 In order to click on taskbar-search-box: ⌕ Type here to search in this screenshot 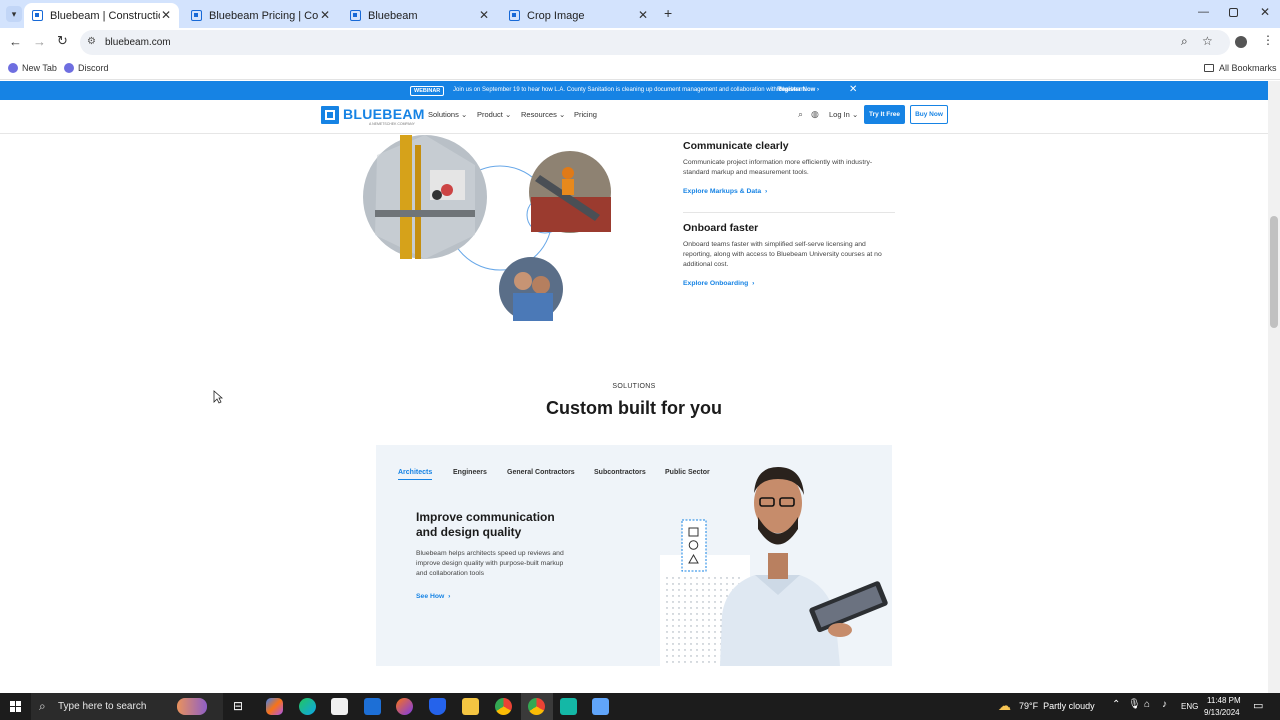, I will do `click(127, 706)`.